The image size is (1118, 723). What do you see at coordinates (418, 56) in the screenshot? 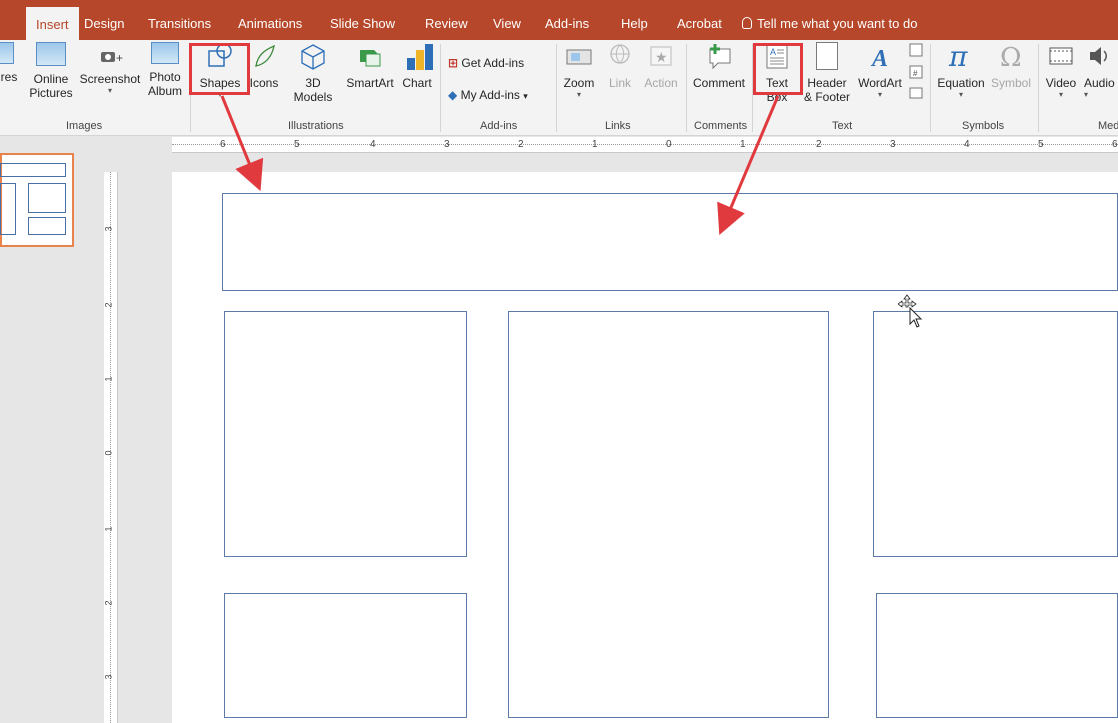
I see `chart-icon` at bounding box center [418, 56].